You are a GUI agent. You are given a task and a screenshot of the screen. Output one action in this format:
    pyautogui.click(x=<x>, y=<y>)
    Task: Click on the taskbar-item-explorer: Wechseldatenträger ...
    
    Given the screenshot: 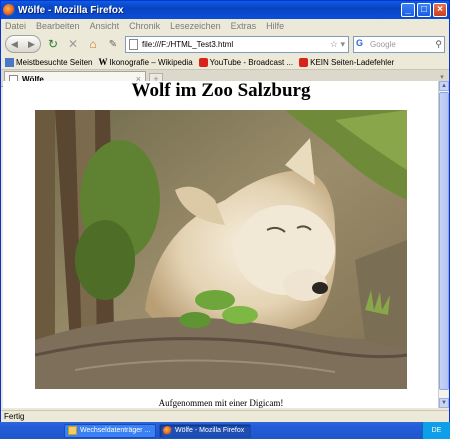 What is the action you would take?
    pyautogui.click(x=110, y=430)
    